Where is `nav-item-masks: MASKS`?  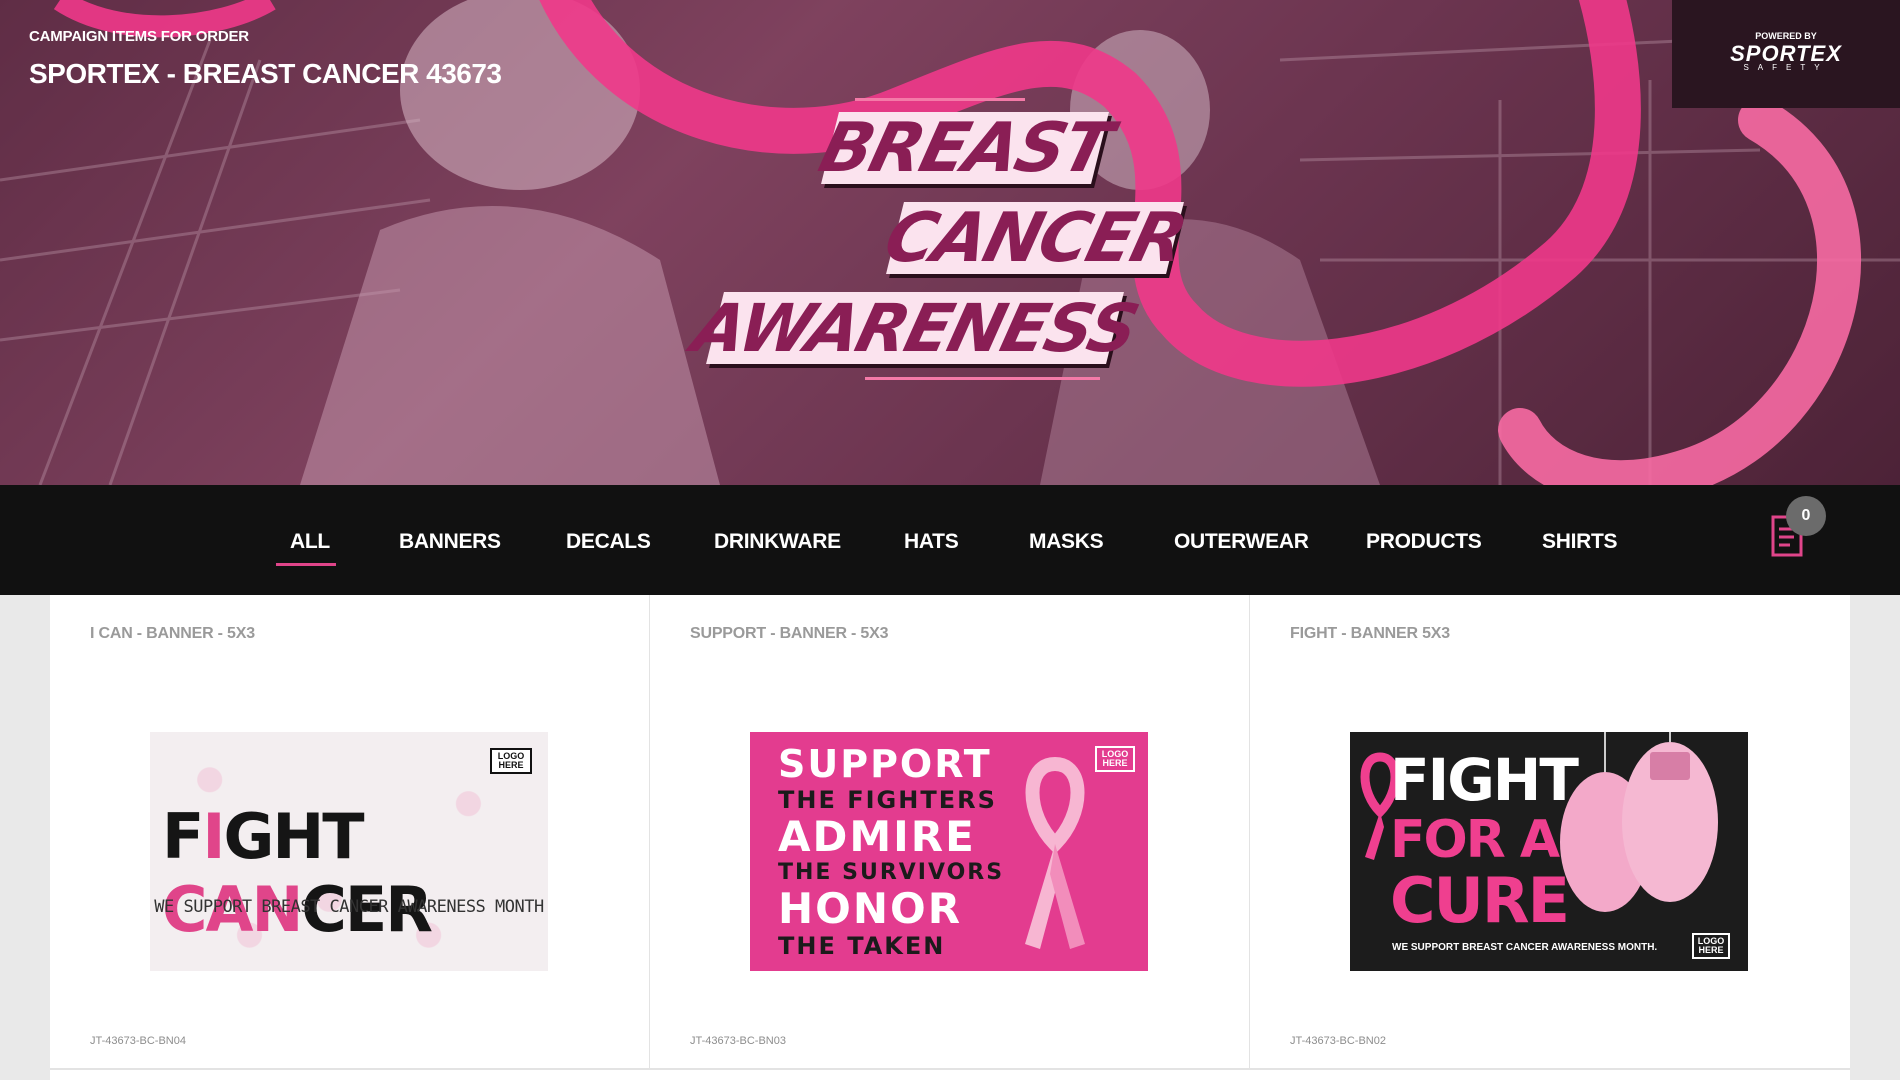
nav-item-masks: MASKS is located at coordinates (1066, 542).